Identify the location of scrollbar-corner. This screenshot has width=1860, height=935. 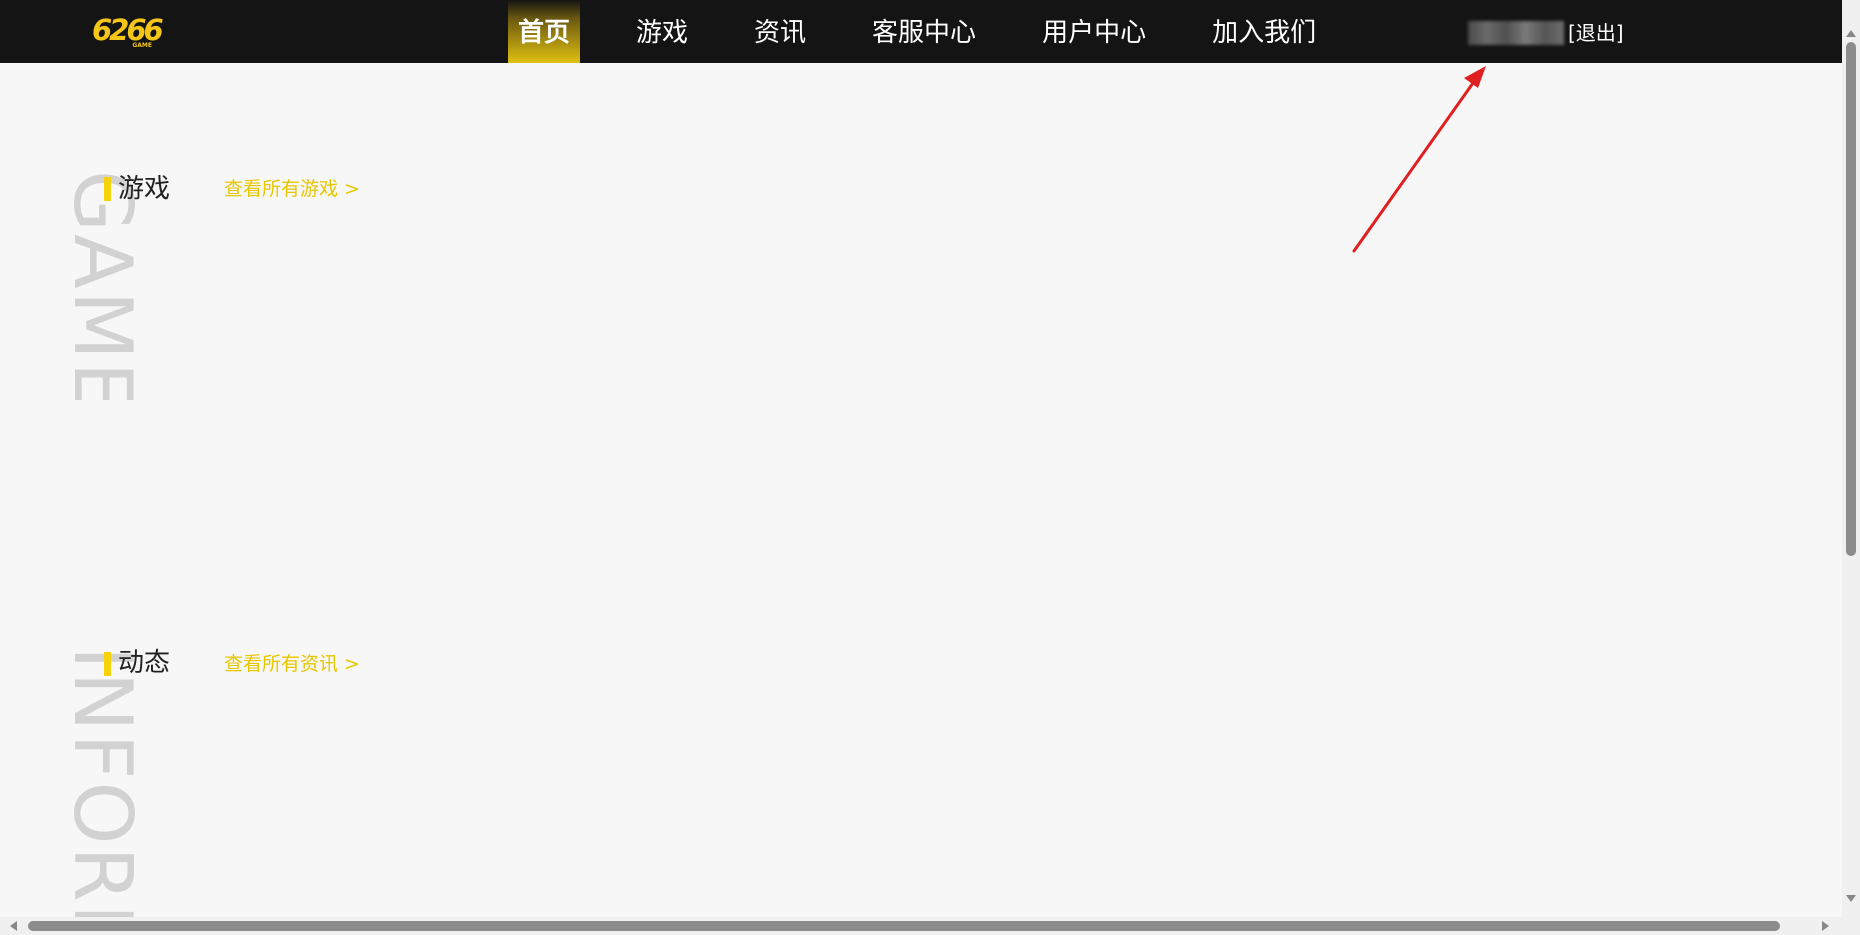
(1851, 926).